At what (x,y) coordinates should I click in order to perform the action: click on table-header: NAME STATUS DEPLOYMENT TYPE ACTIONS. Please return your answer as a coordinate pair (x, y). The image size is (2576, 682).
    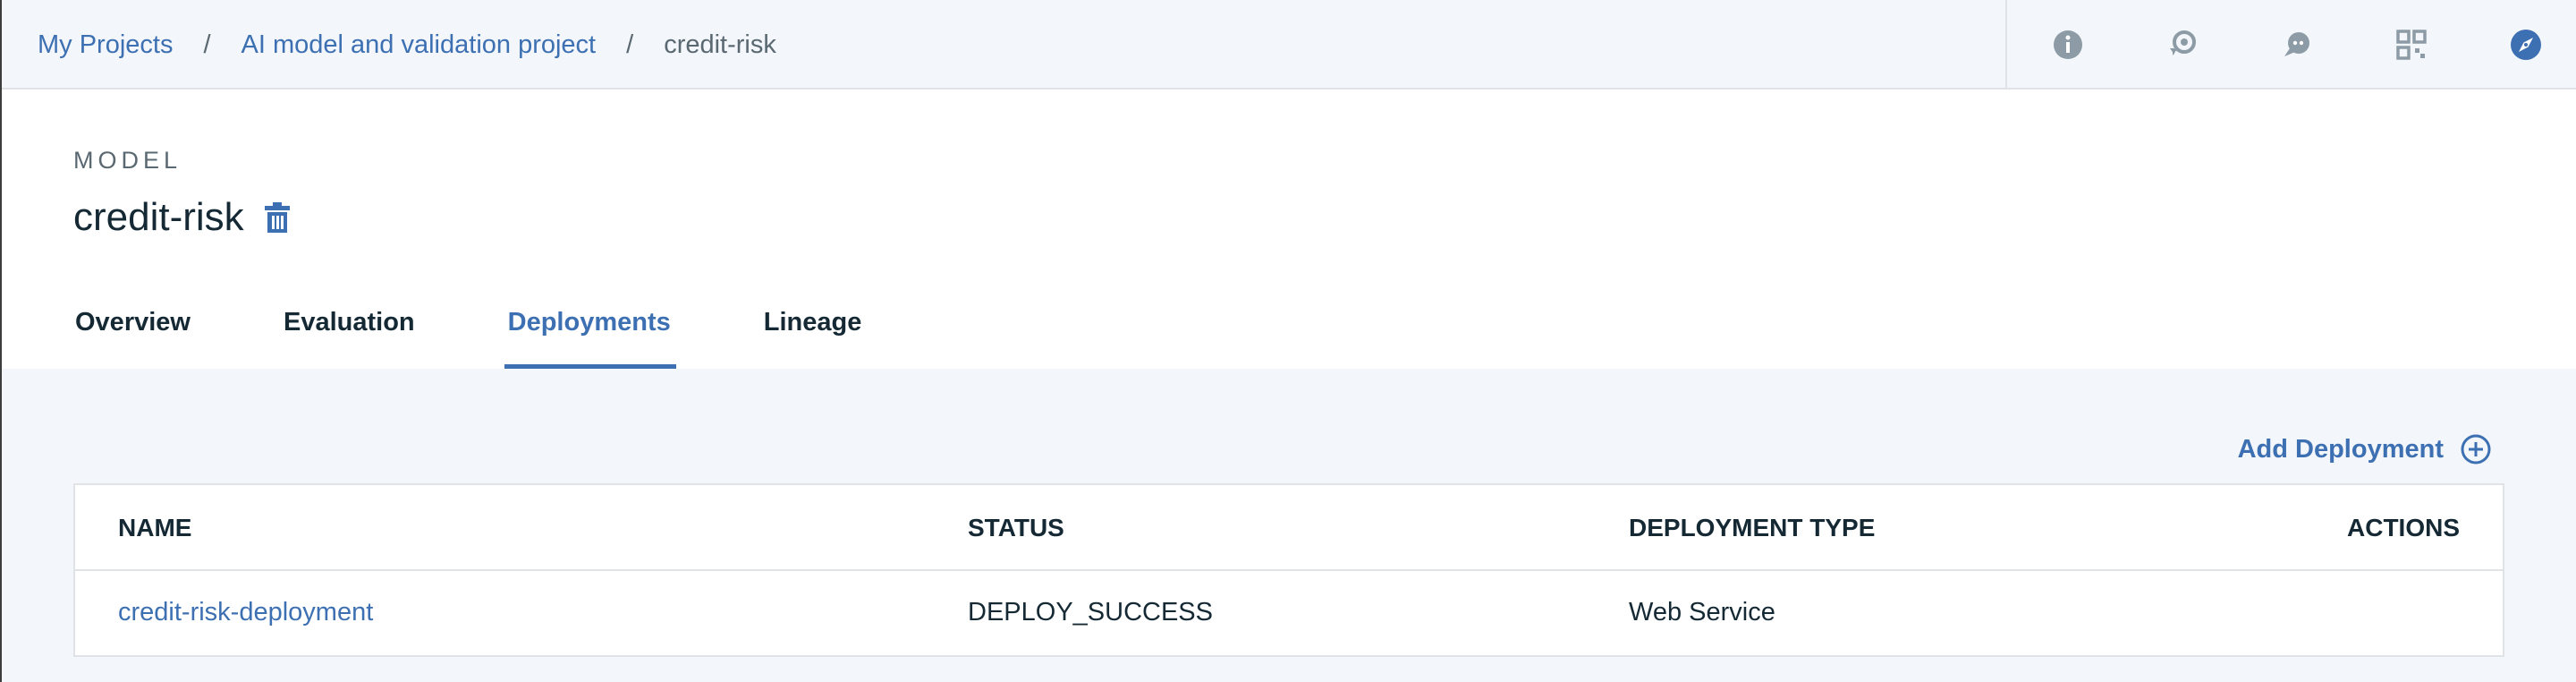
    Looking at the image, I should click on (1289, 528).